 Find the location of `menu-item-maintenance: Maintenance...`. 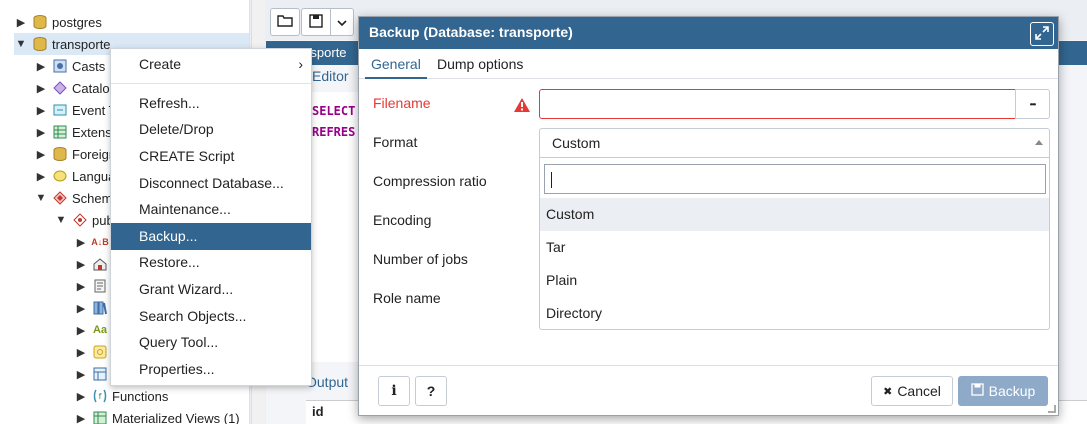

menu-item-maintenance: Maintenance... is located at coordinates (211, 209).